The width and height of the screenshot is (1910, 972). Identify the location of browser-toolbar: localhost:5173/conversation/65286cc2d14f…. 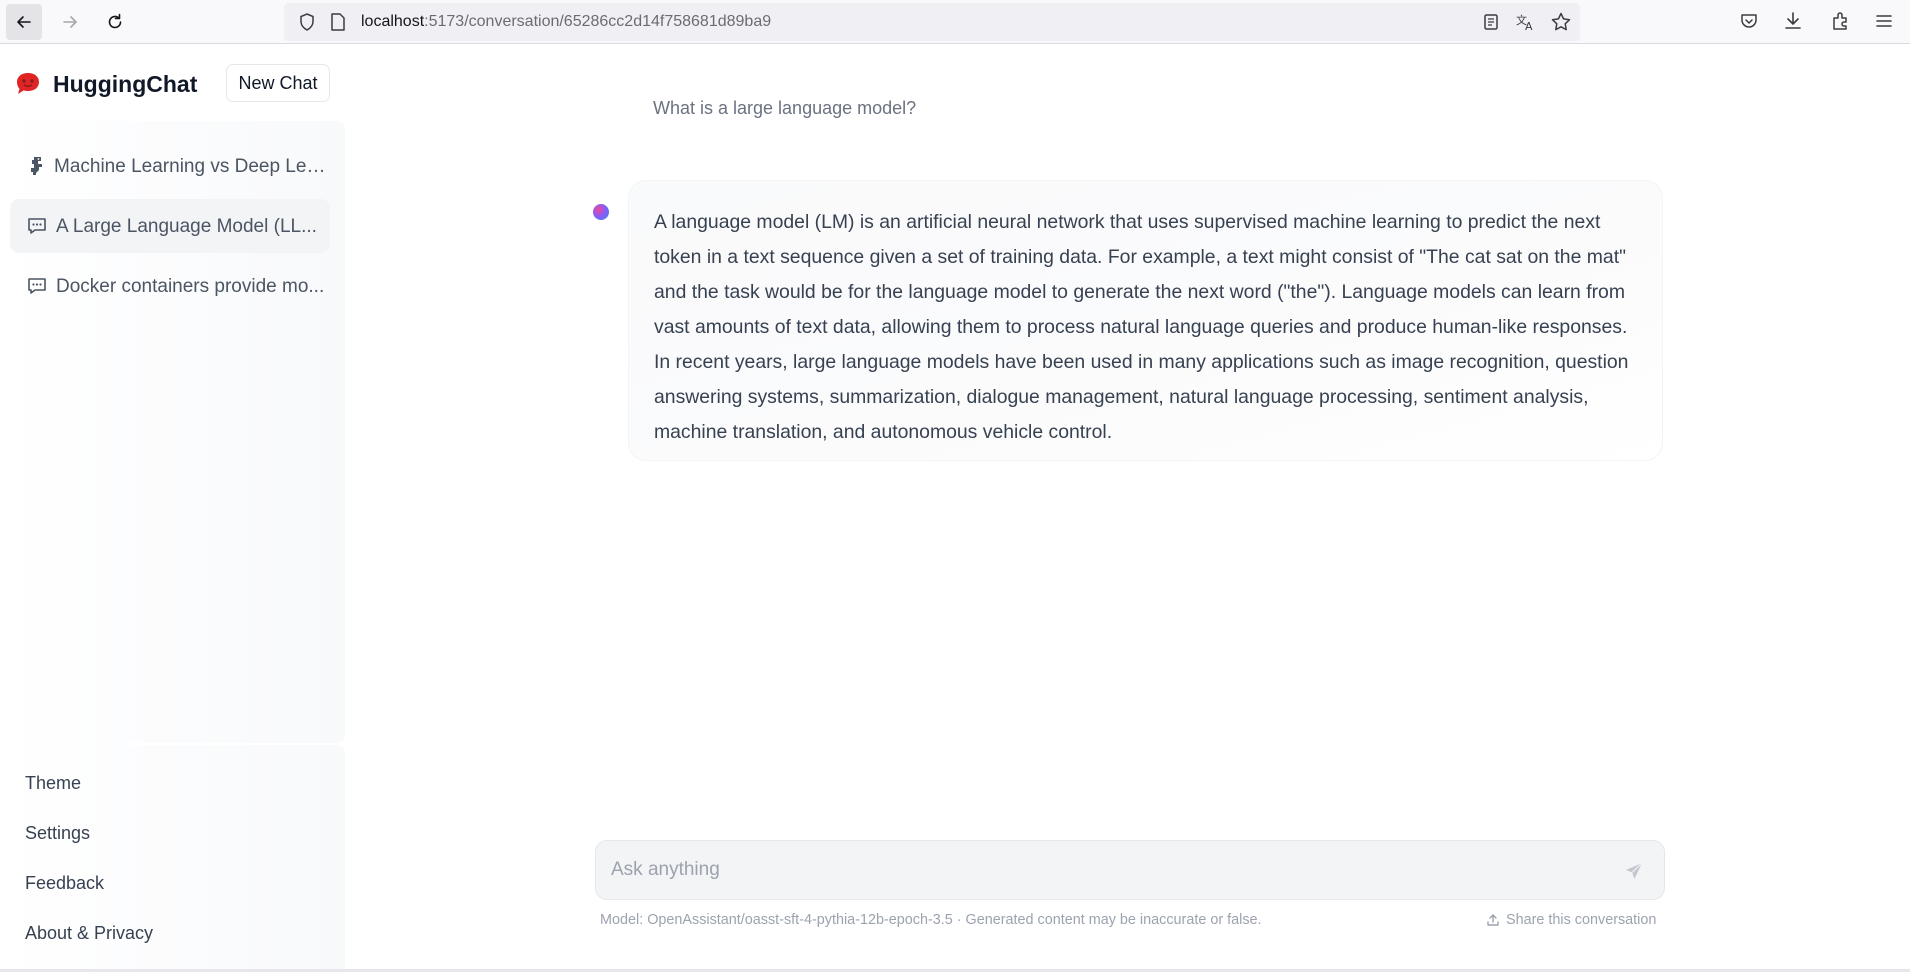
(955, 22).